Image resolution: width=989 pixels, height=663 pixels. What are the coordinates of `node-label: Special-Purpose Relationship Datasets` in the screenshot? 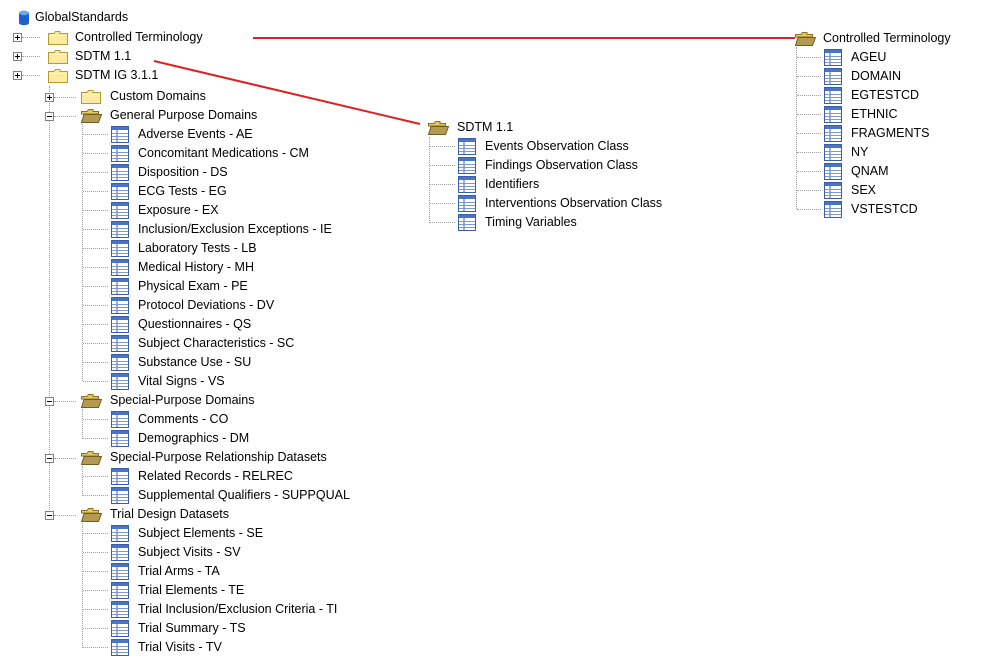 It's located at (218, 457).